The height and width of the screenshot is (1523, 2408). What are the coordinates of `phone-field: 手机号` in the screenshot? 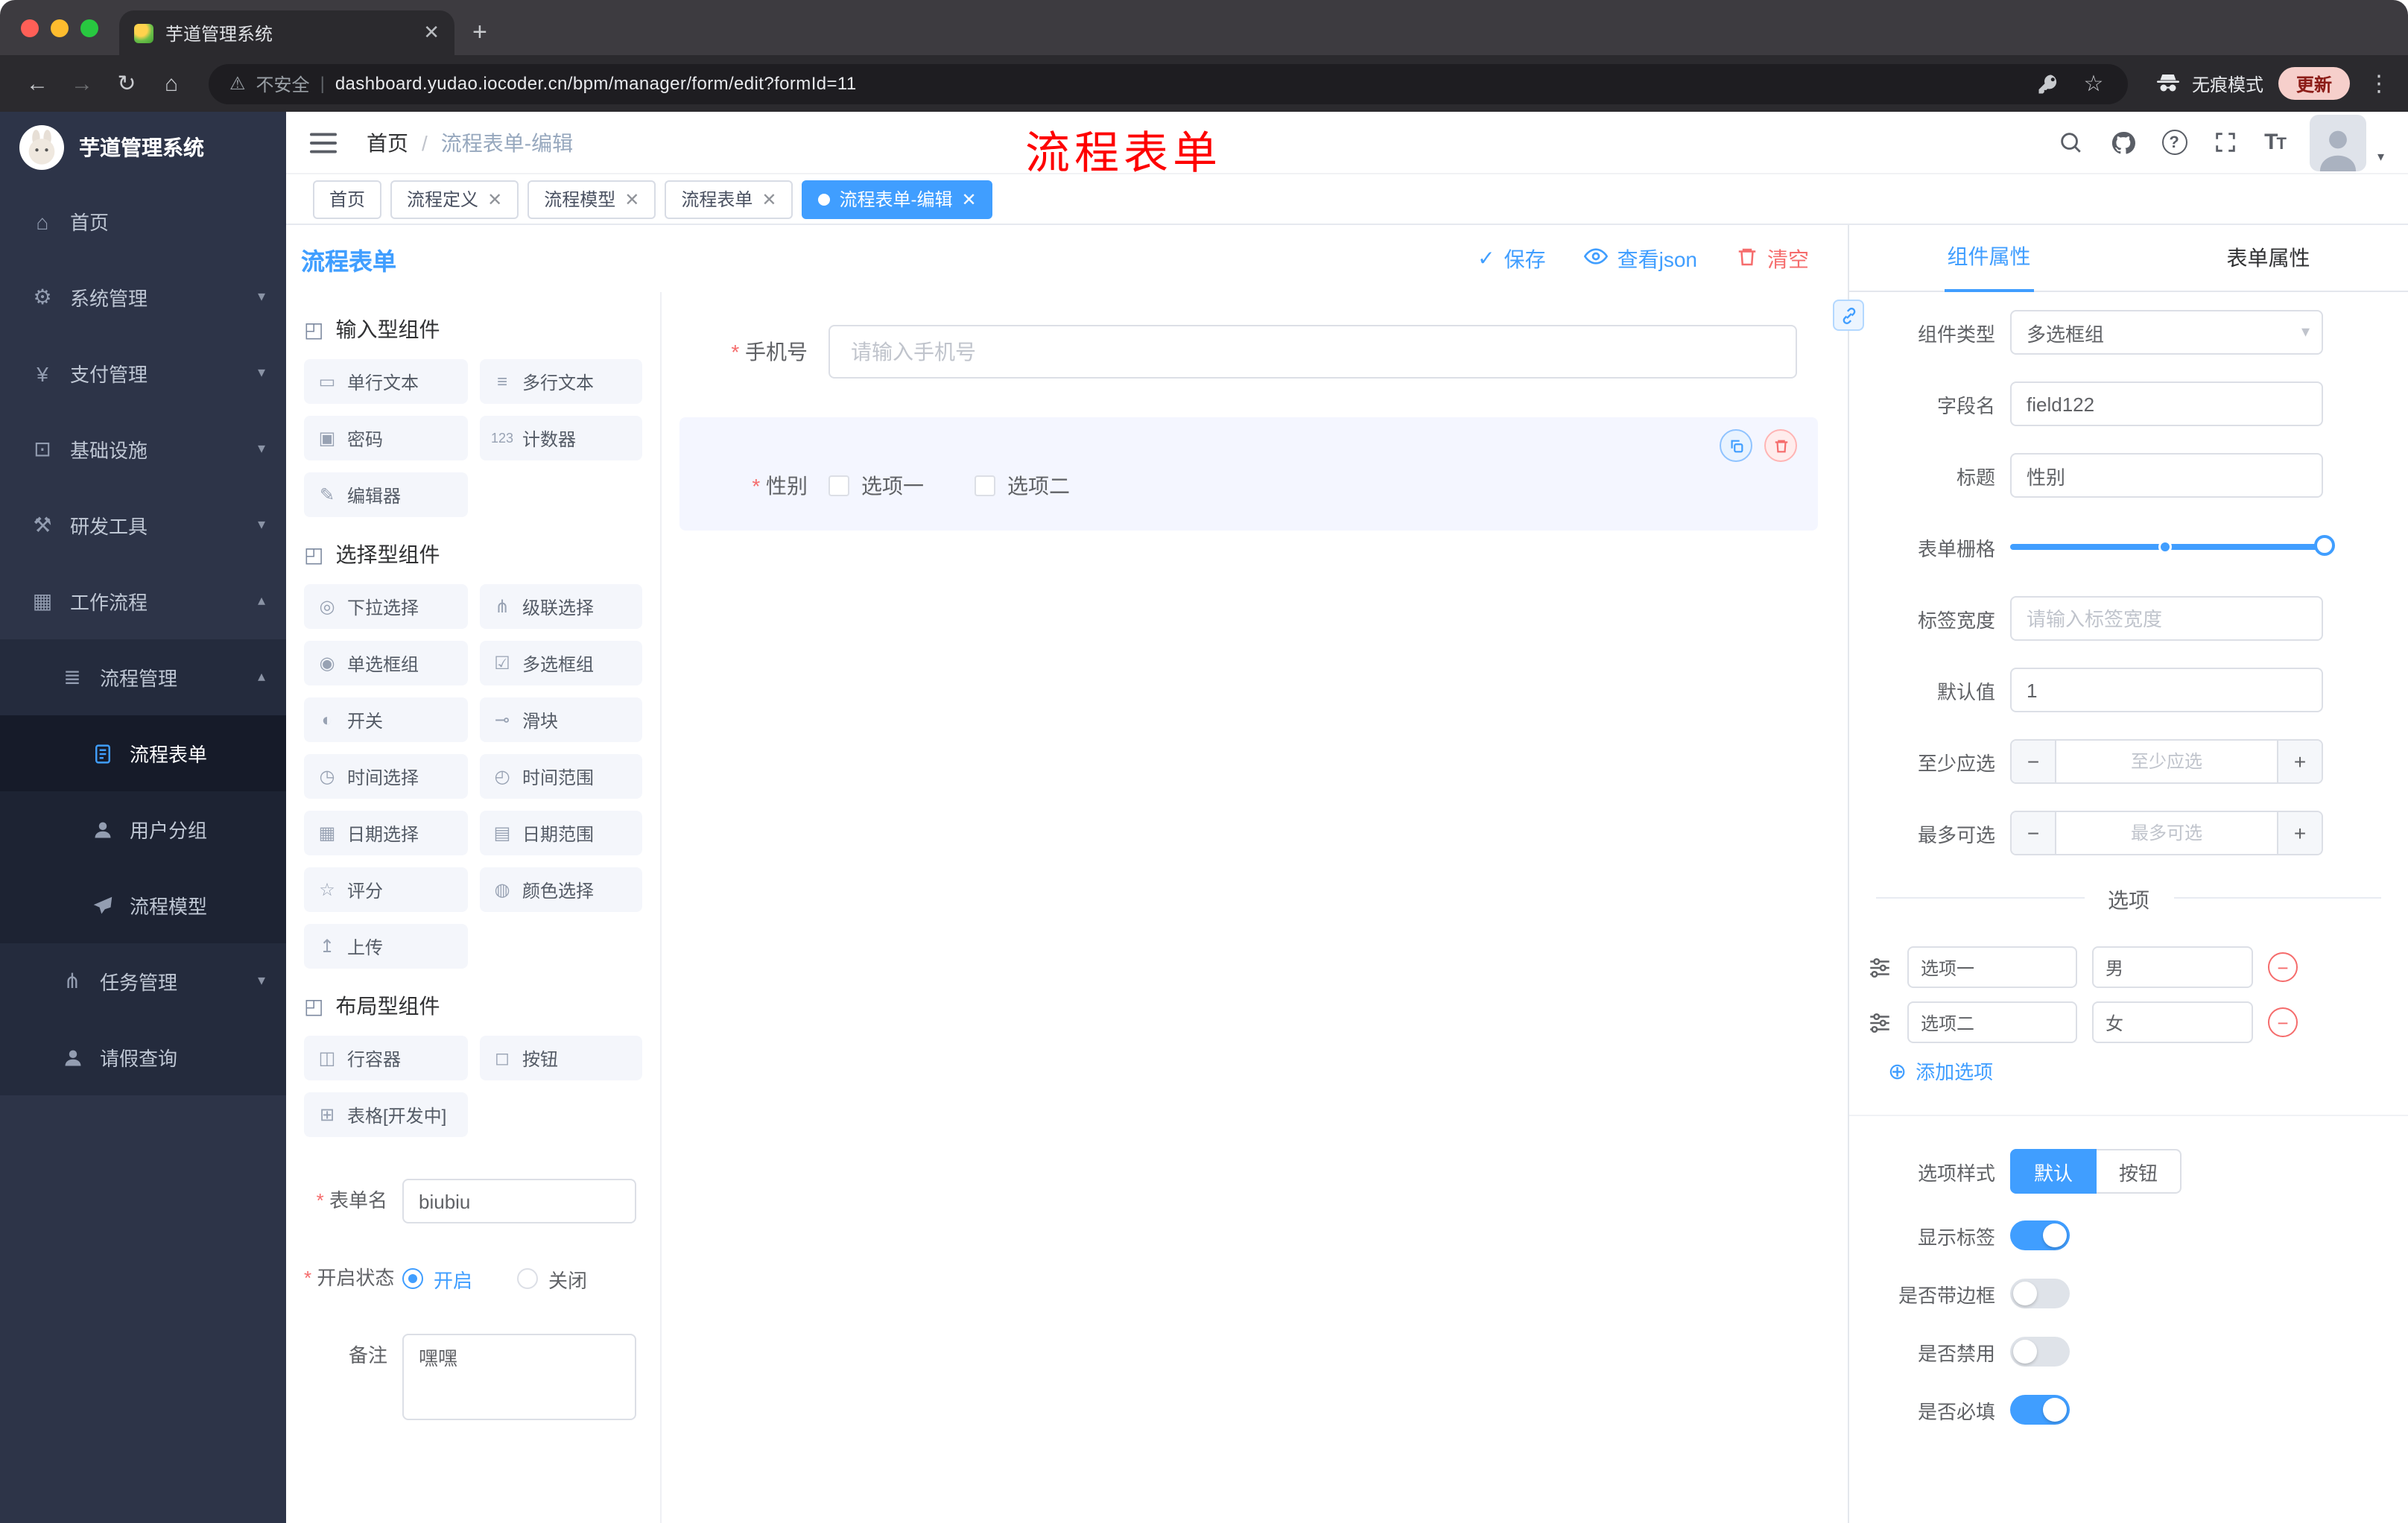 It's located at (1238, 352).